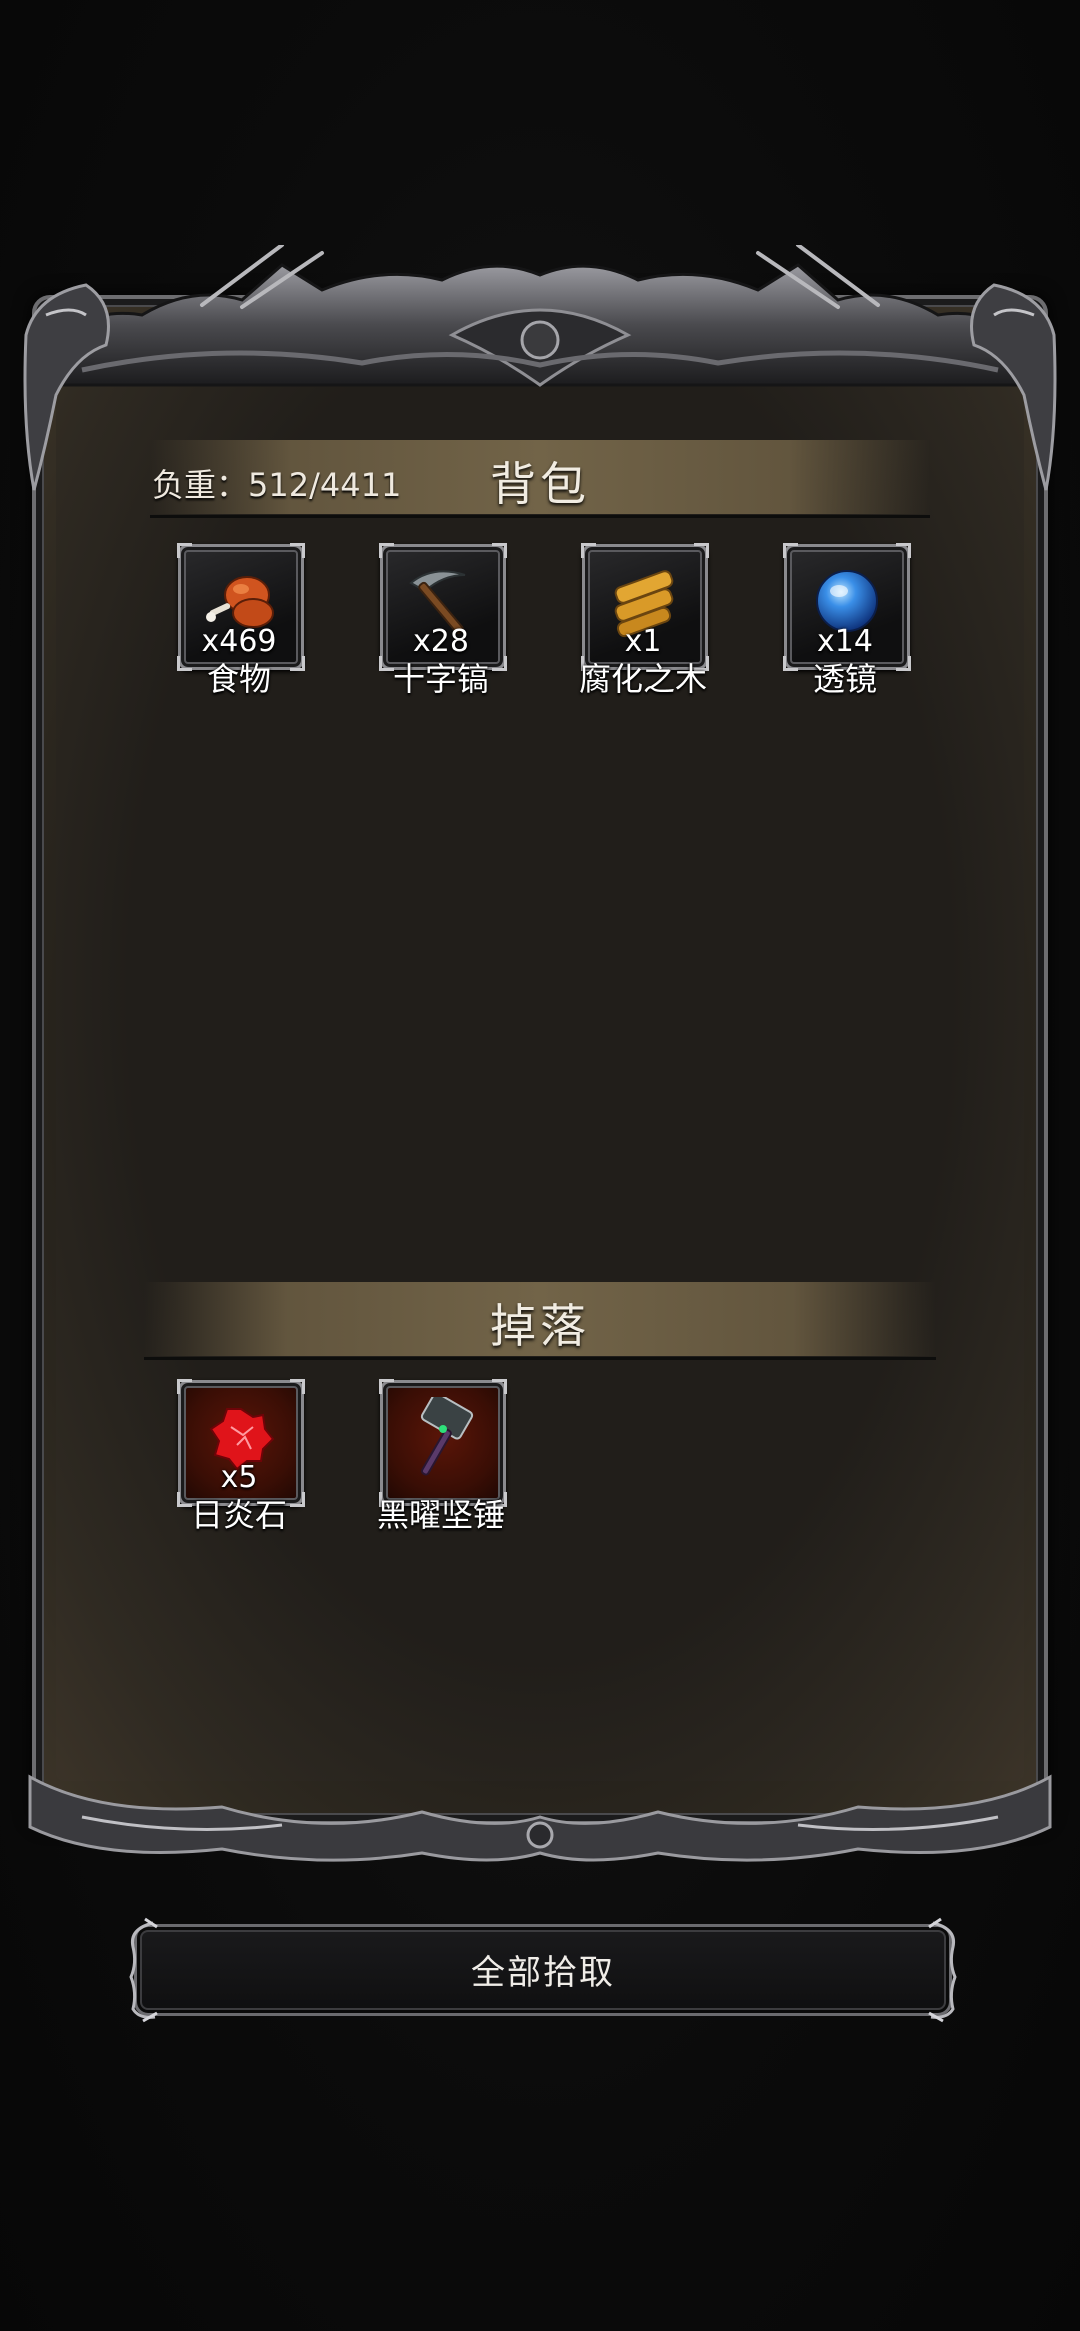  I want to click on ornate-corner-left, so click(66, 387).